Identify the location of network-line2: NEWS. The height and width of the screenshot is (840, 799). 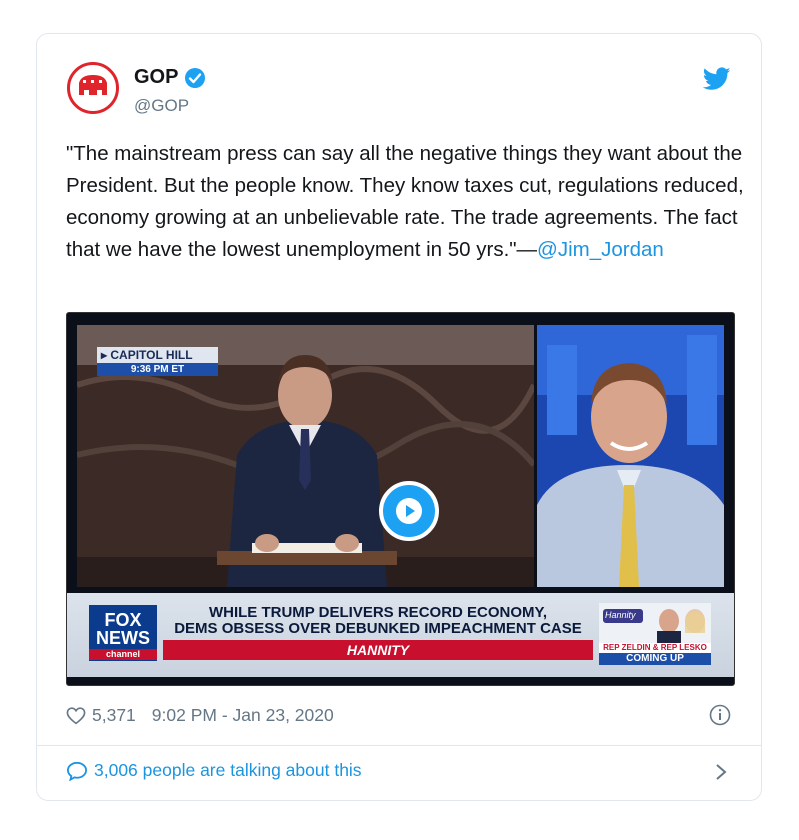
(123, 638).